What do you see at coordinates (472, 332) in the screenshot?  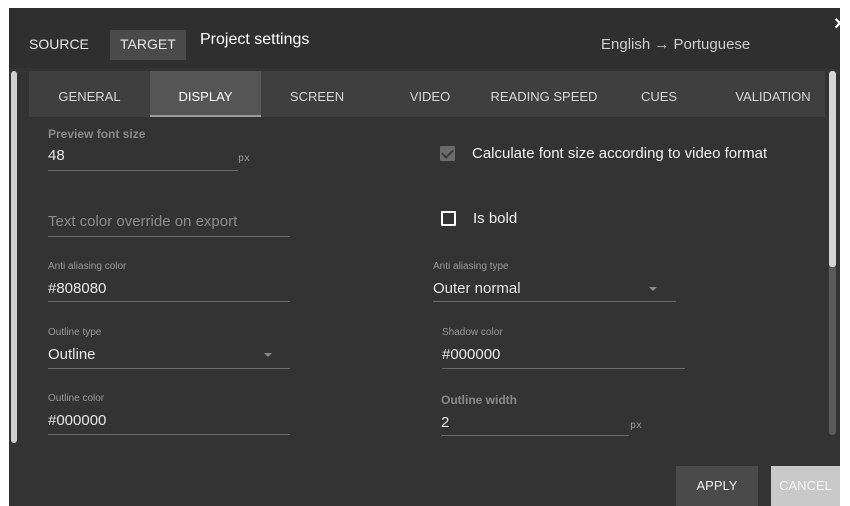 I see `shadow-color-label: Shadow color` at bounding box center [472, 332].